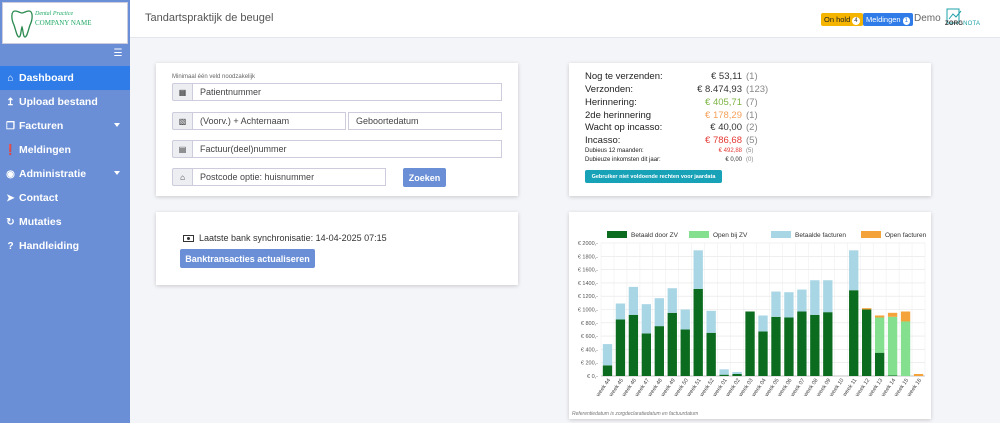 This screenshot has height=423, width=1000. I want to click on y-tick-label: € 2000,-, so click(588, 244).